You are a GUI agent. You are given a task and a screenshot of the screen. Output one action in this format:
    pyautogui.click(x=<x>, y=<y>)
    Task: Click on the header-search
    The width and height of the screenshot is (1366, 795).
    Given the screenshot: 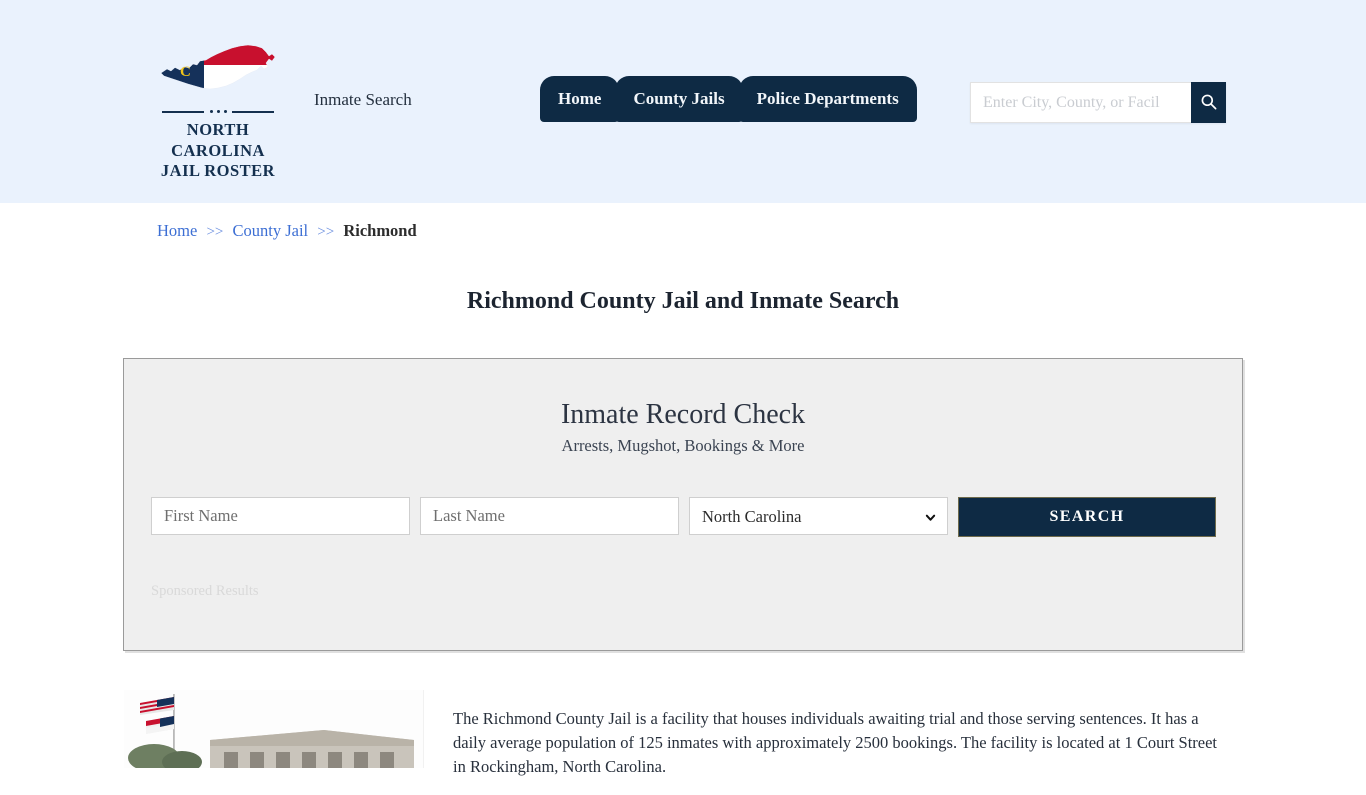 What is the action you would take?
    pyautogui.click(x=1098, y=102)
    